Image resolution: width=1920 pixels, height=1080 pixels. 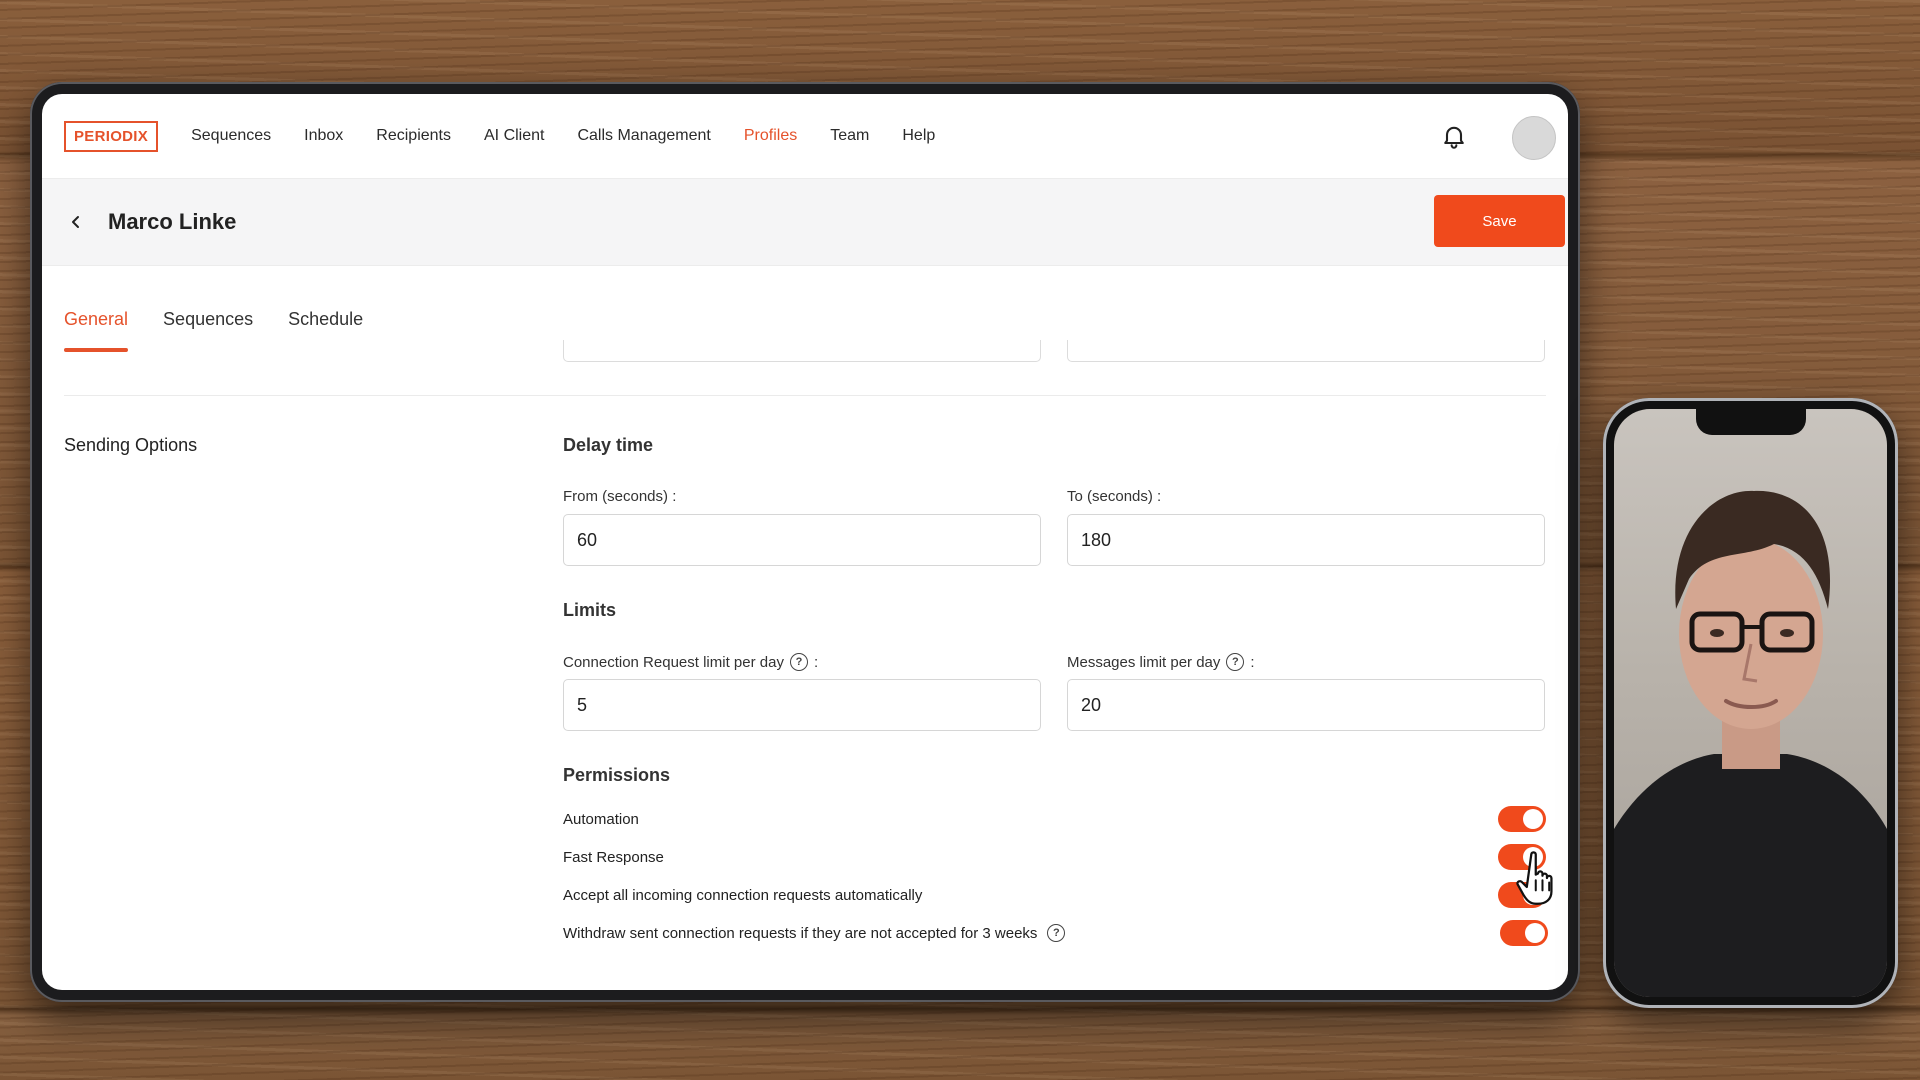 I want to click on from-seconds-label: From (seconds) :, so click(x=619, y=496).